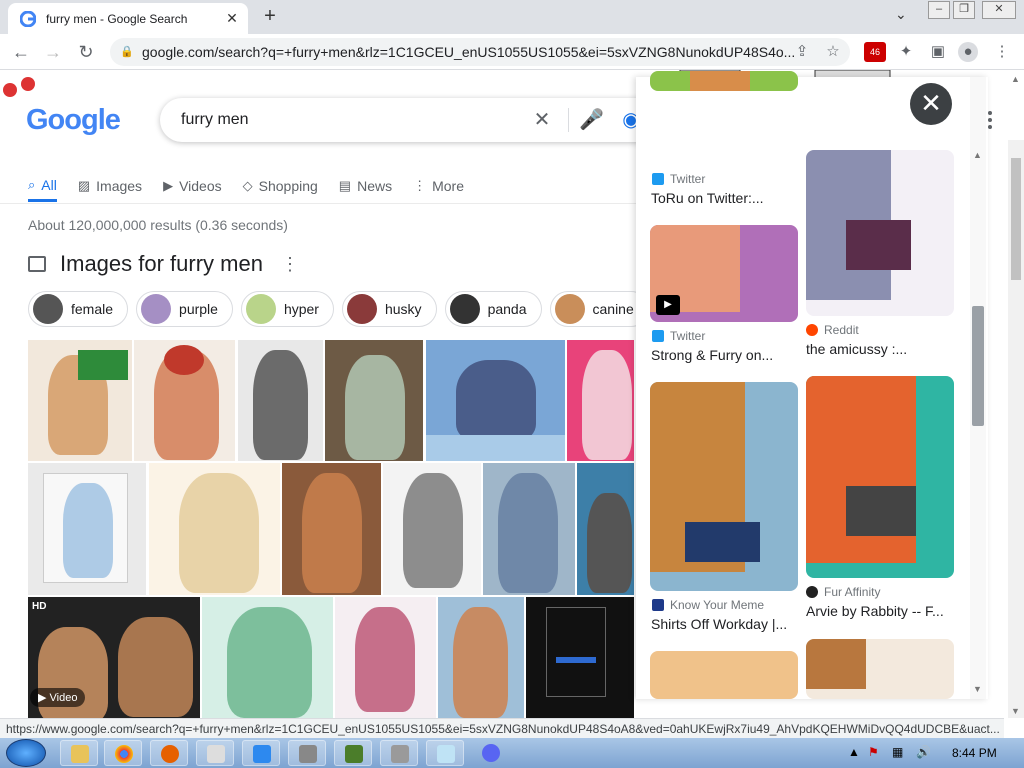  I want to click on flag-icon: ⚑, so click(873, 752).